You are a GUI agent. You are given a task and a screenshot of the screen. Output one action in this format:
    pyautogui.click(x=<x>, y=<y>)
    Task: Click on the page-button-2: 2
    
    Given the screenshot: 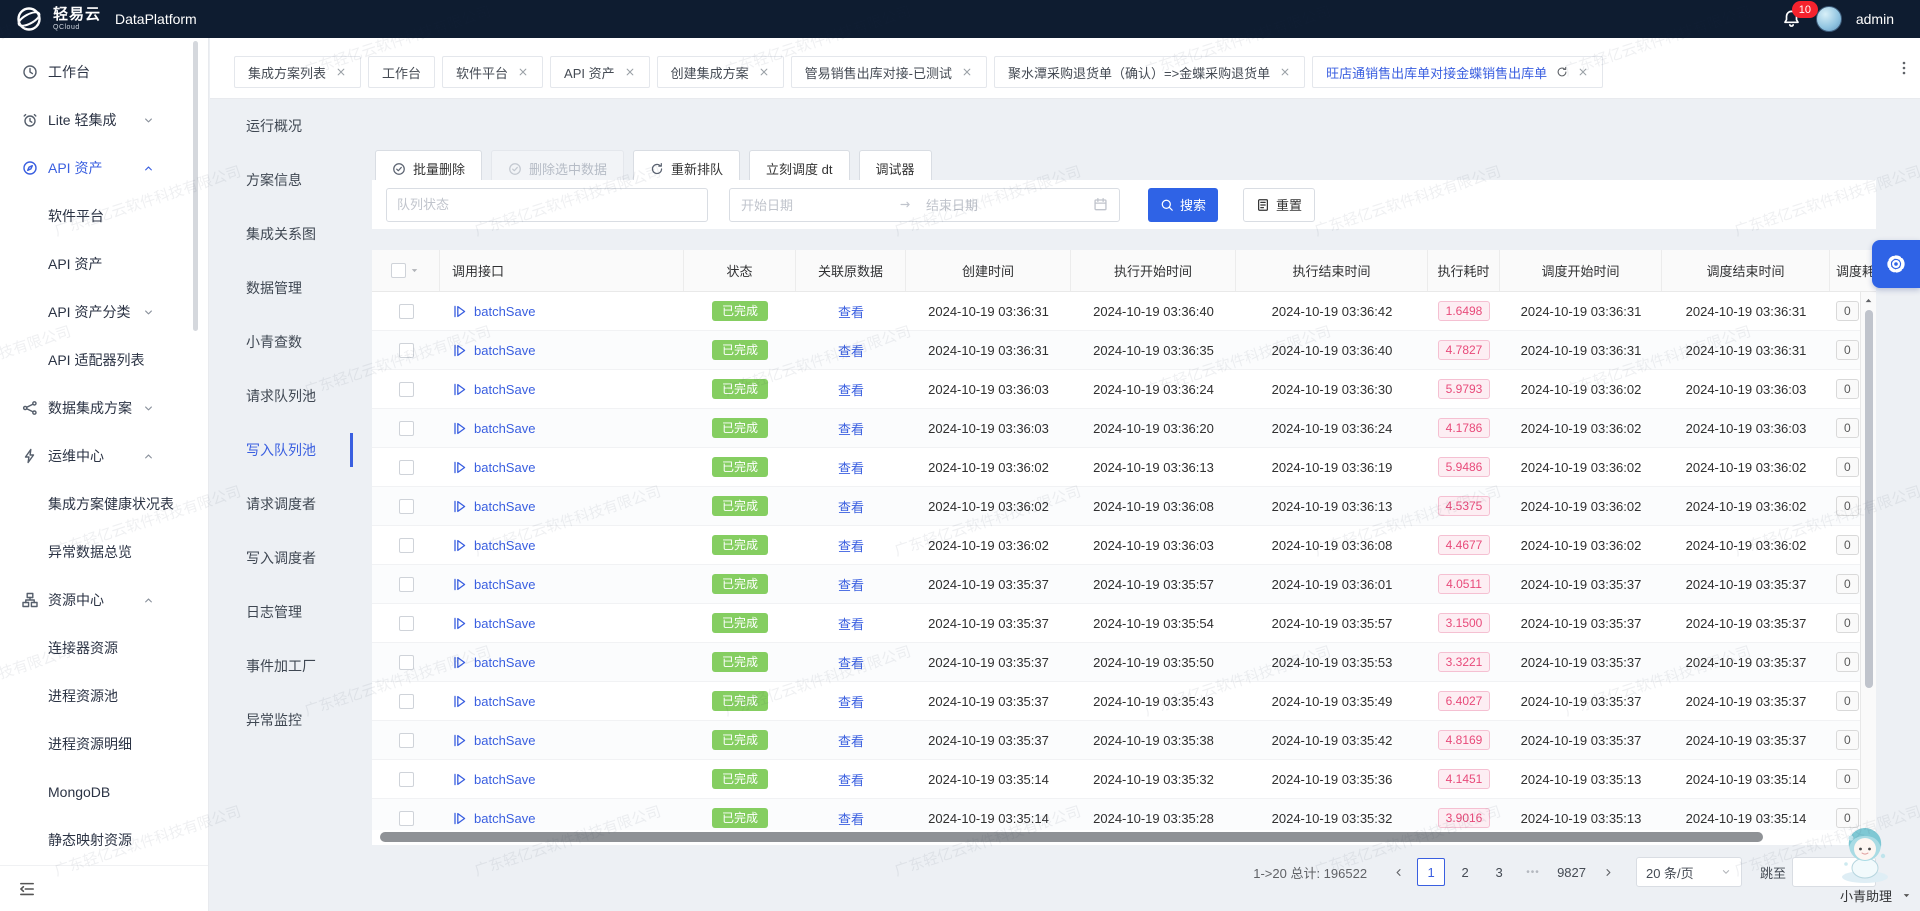 What is the action you would take?
    pyautogui.click(x=1465, y=872)
    